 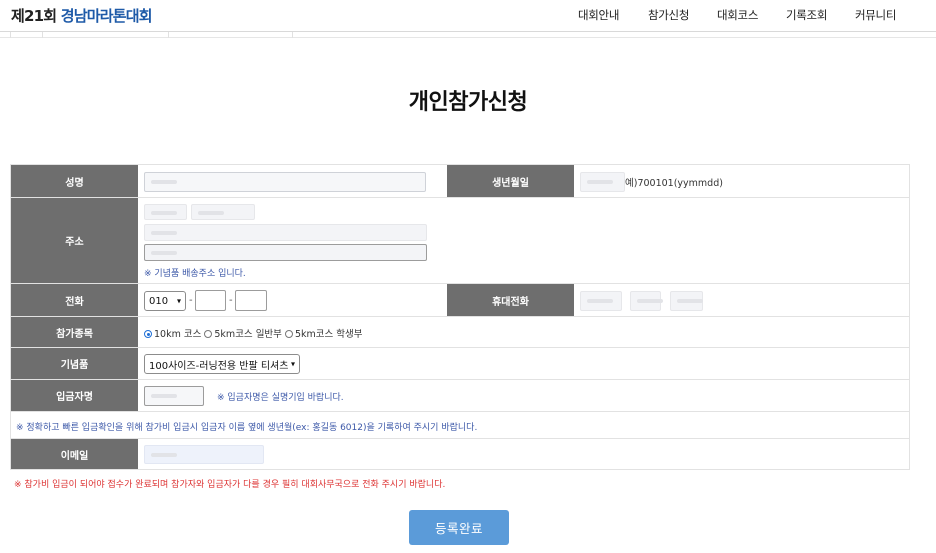 What do you see at coordinates (75, 240) in the screenshot?
I see `address-label: 주소` at bounding box center [75, 240].